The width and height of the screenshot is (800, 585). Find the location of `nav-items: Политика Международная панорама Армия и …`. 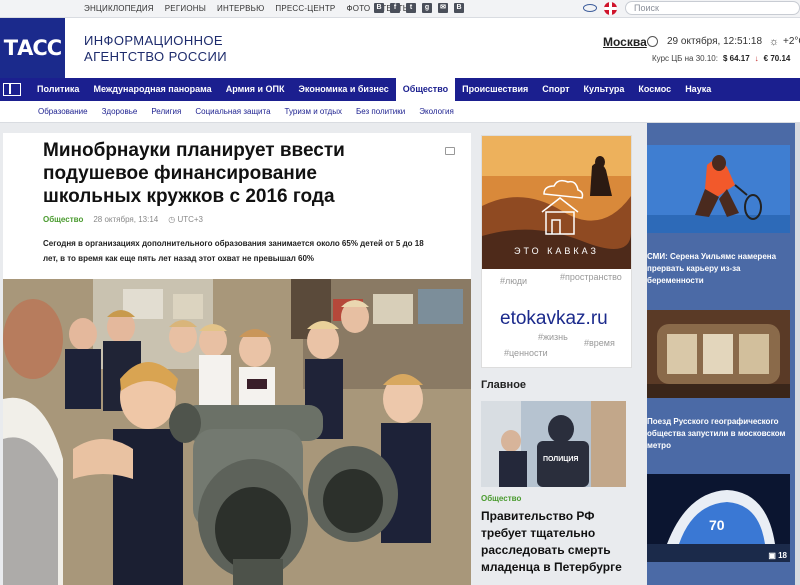

nav-items: Политика Международная панорама Армия и … is located at coordinates (374, 89).